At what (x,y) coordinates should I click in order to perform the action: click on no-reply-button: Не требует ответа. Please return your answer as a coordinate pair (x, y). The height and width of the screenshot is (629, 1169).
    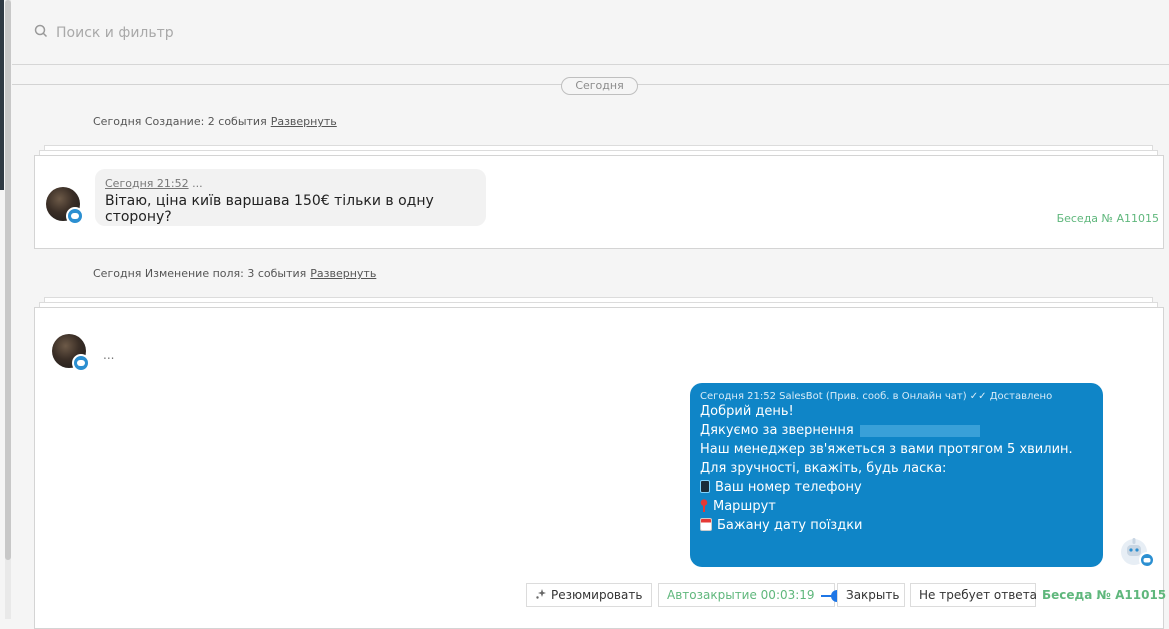
    Looking at the image, I should click on (973, 595).